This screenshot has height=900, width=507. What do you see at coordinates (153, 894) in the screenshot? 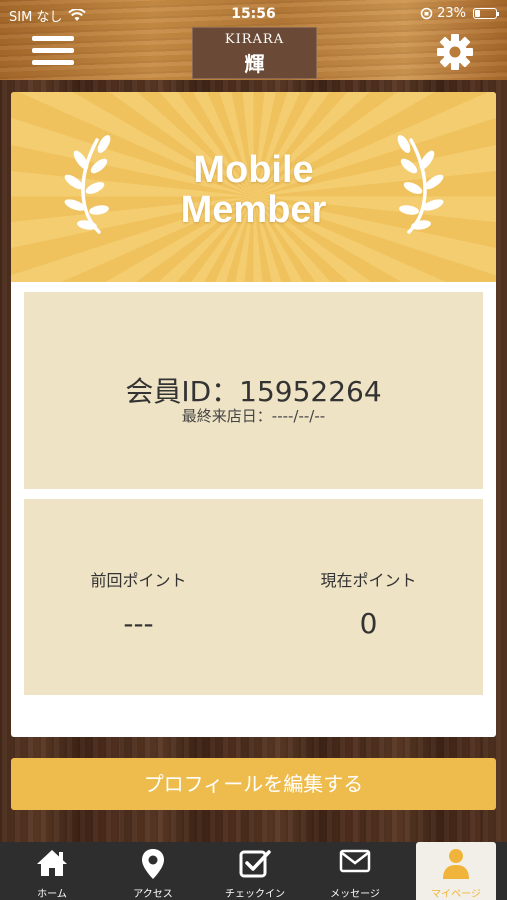
I see `tab-access-label: アクセス` at bounding box center [153, 894].